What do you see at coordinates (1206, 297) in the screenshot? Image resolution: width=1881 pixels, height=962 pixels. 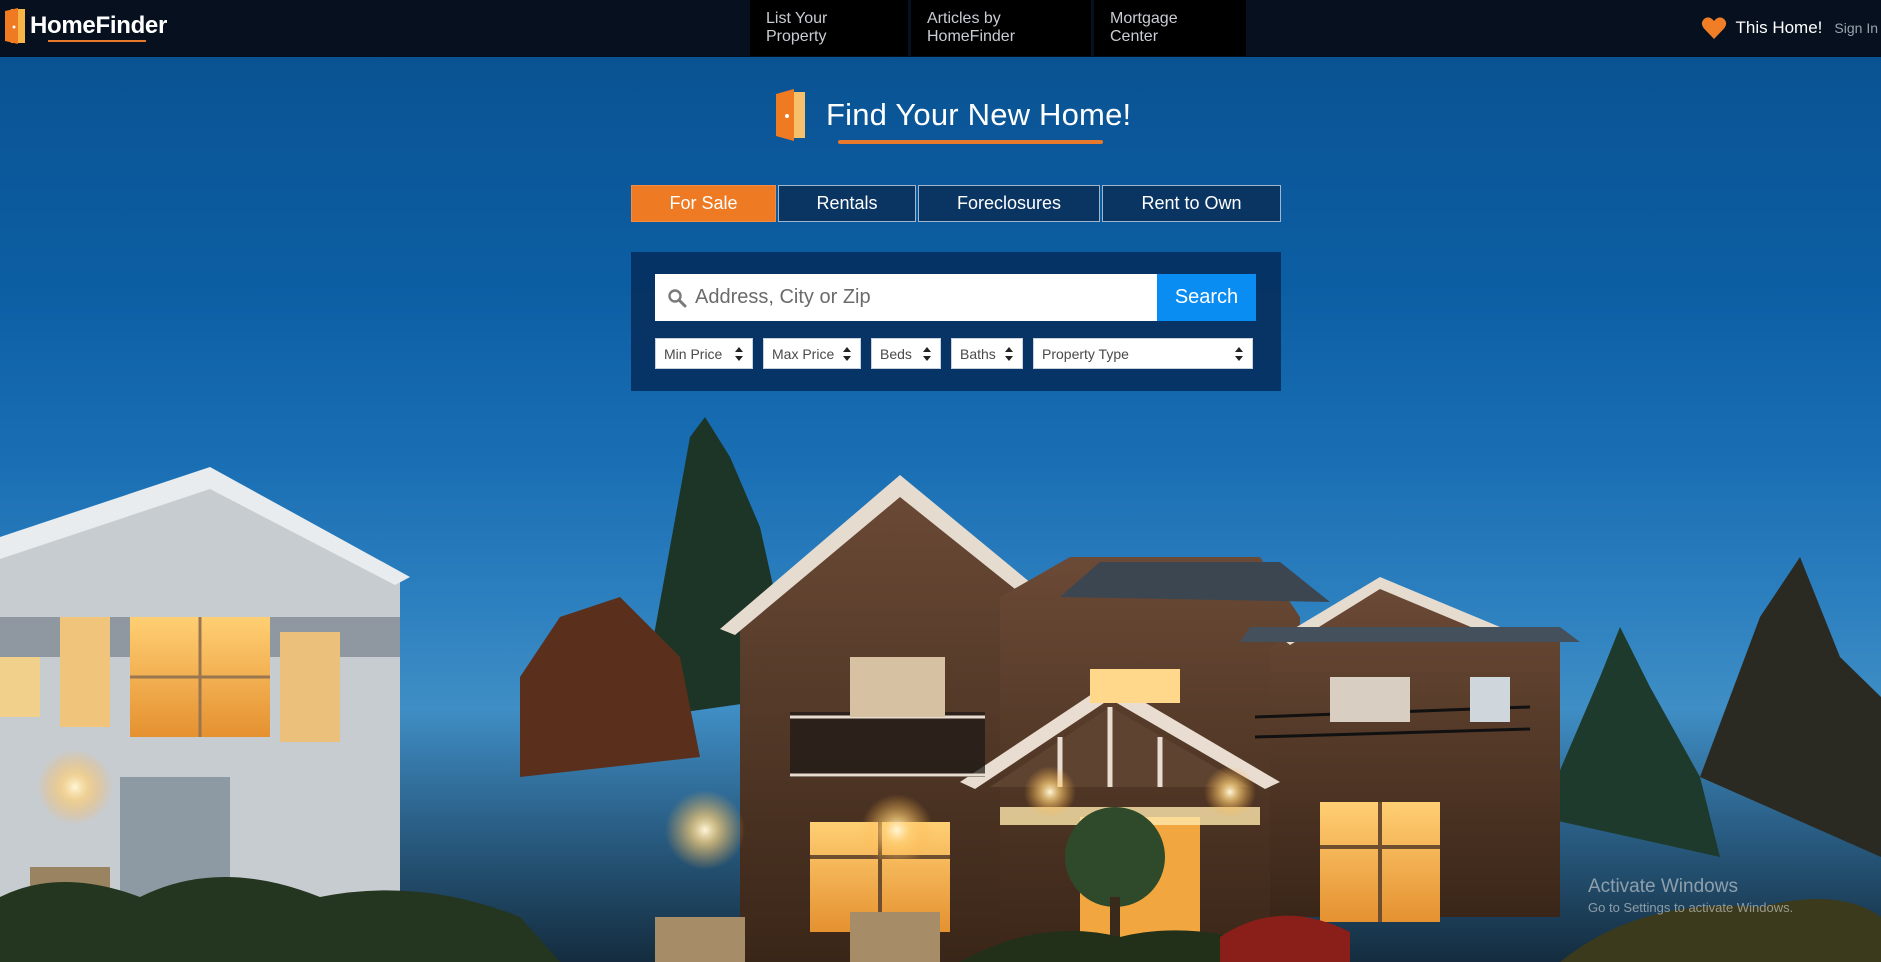 I see `search-button: Search` at bounding box center [1206, 297].